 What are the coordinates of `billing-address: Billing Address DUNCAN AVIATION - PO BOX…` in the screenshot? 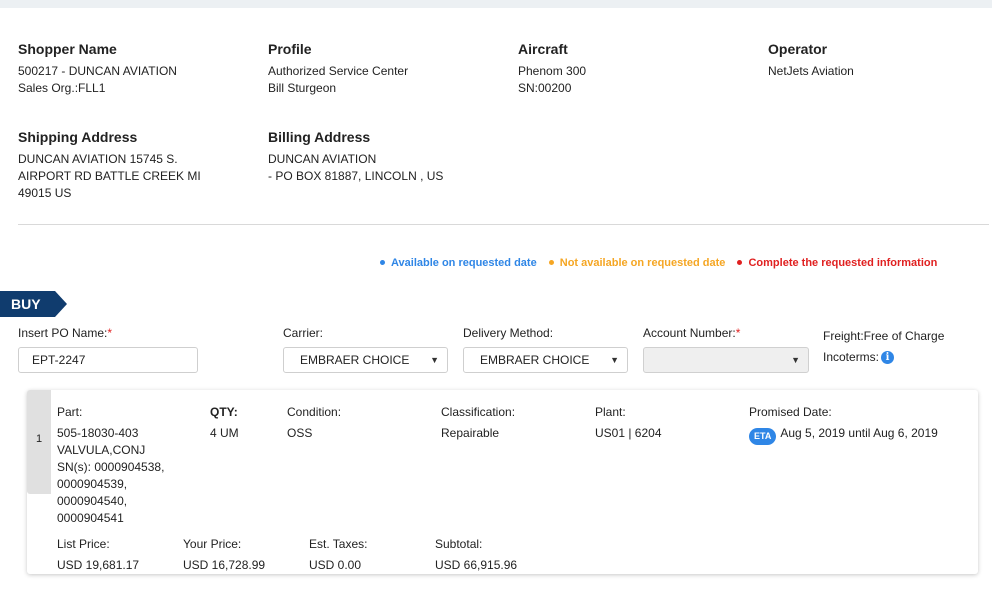 It's located at (355, 156).